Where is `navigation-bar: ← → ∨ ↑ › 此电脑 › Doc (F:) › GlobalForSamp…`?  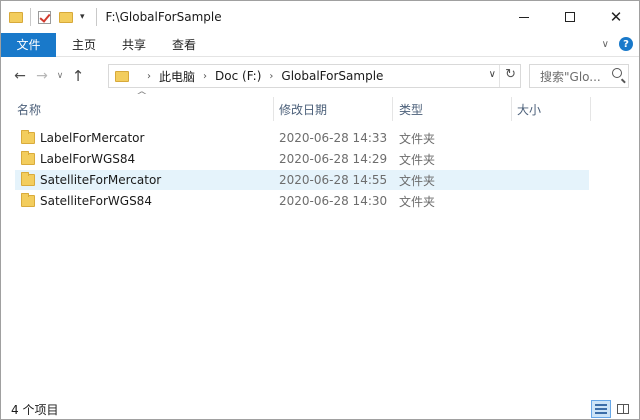 navigation-bar: ← → ∨ ↑ › 此电脑 › Doc (F:) › GlobalForSamp… is located at coordinates (320, 76).